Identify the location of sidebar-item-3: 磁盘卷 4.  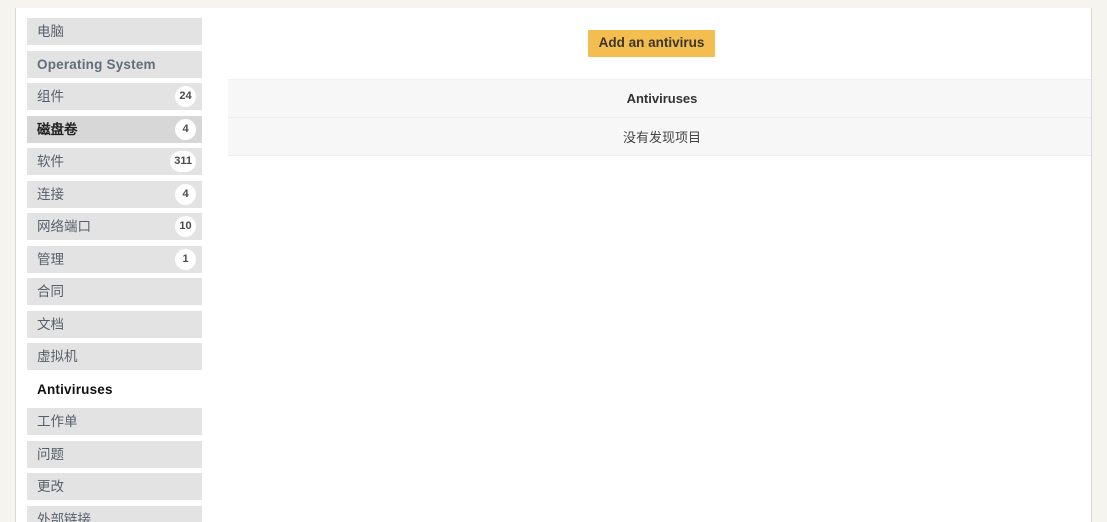
(114, 129).